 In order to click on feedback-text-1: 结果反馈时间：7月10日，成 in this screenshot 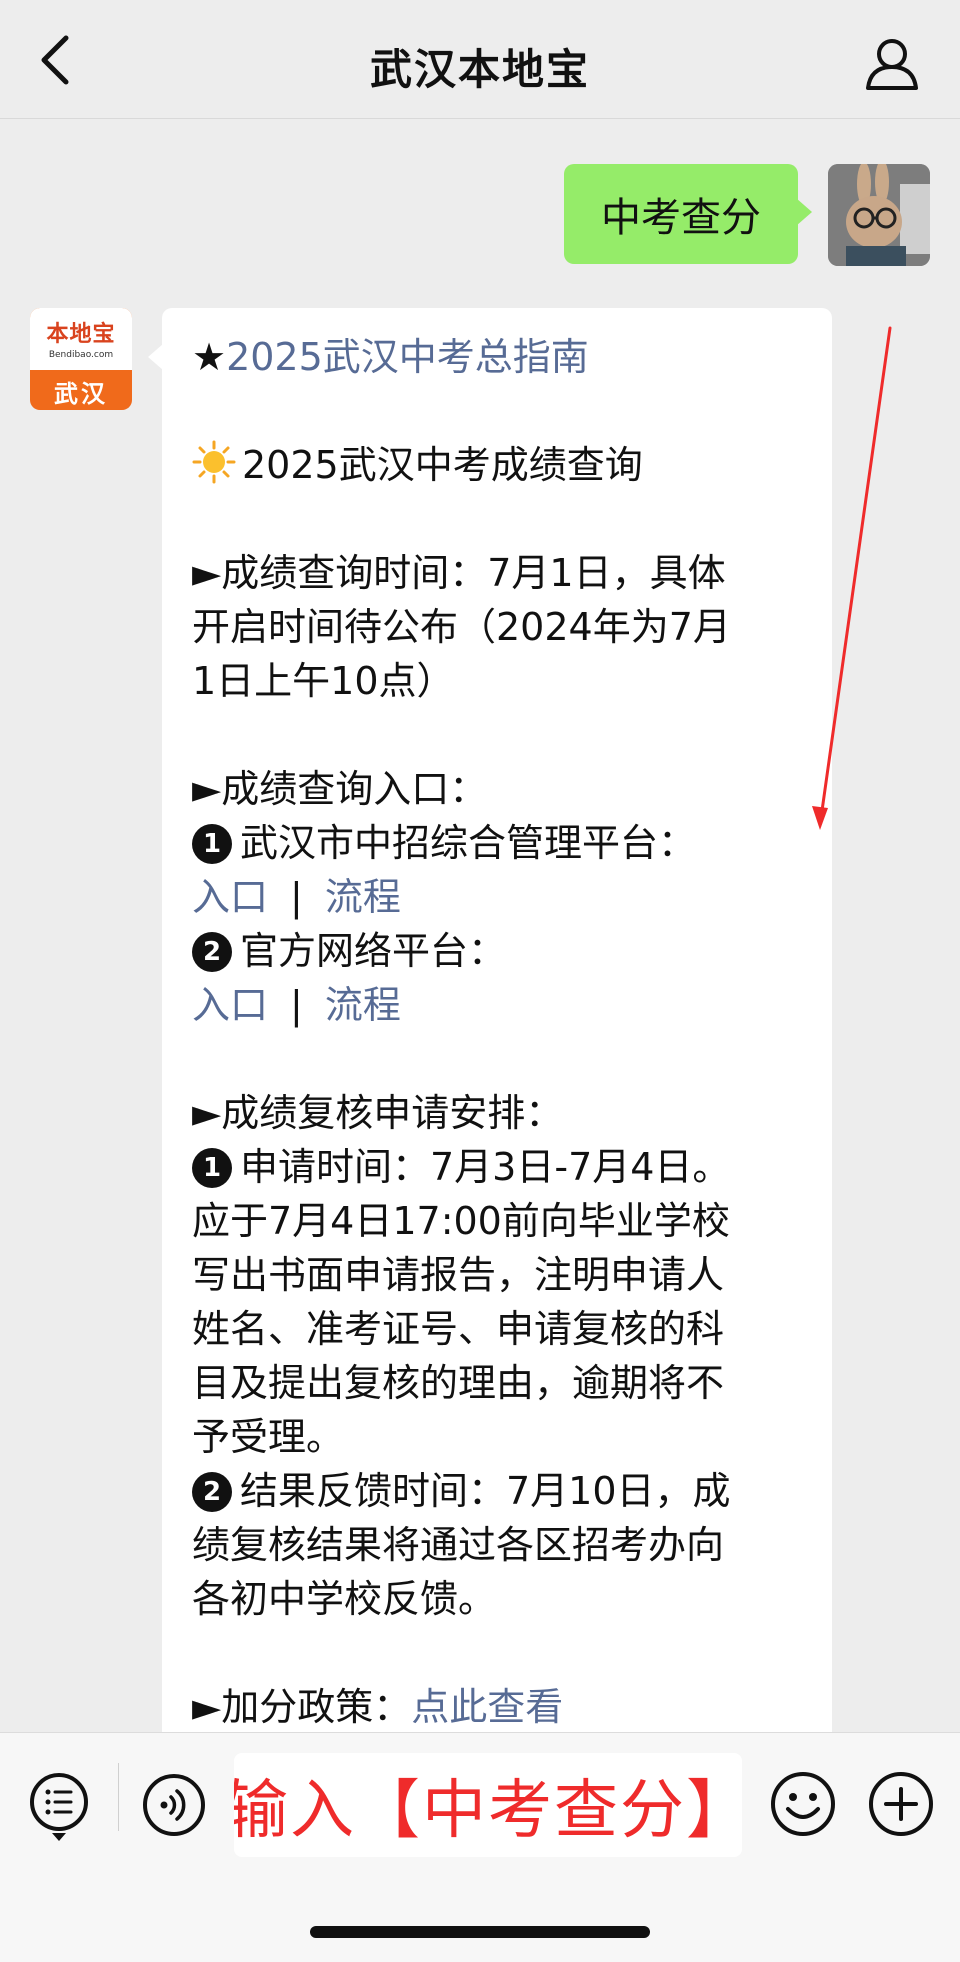, I will do `click(485, 1491)`.